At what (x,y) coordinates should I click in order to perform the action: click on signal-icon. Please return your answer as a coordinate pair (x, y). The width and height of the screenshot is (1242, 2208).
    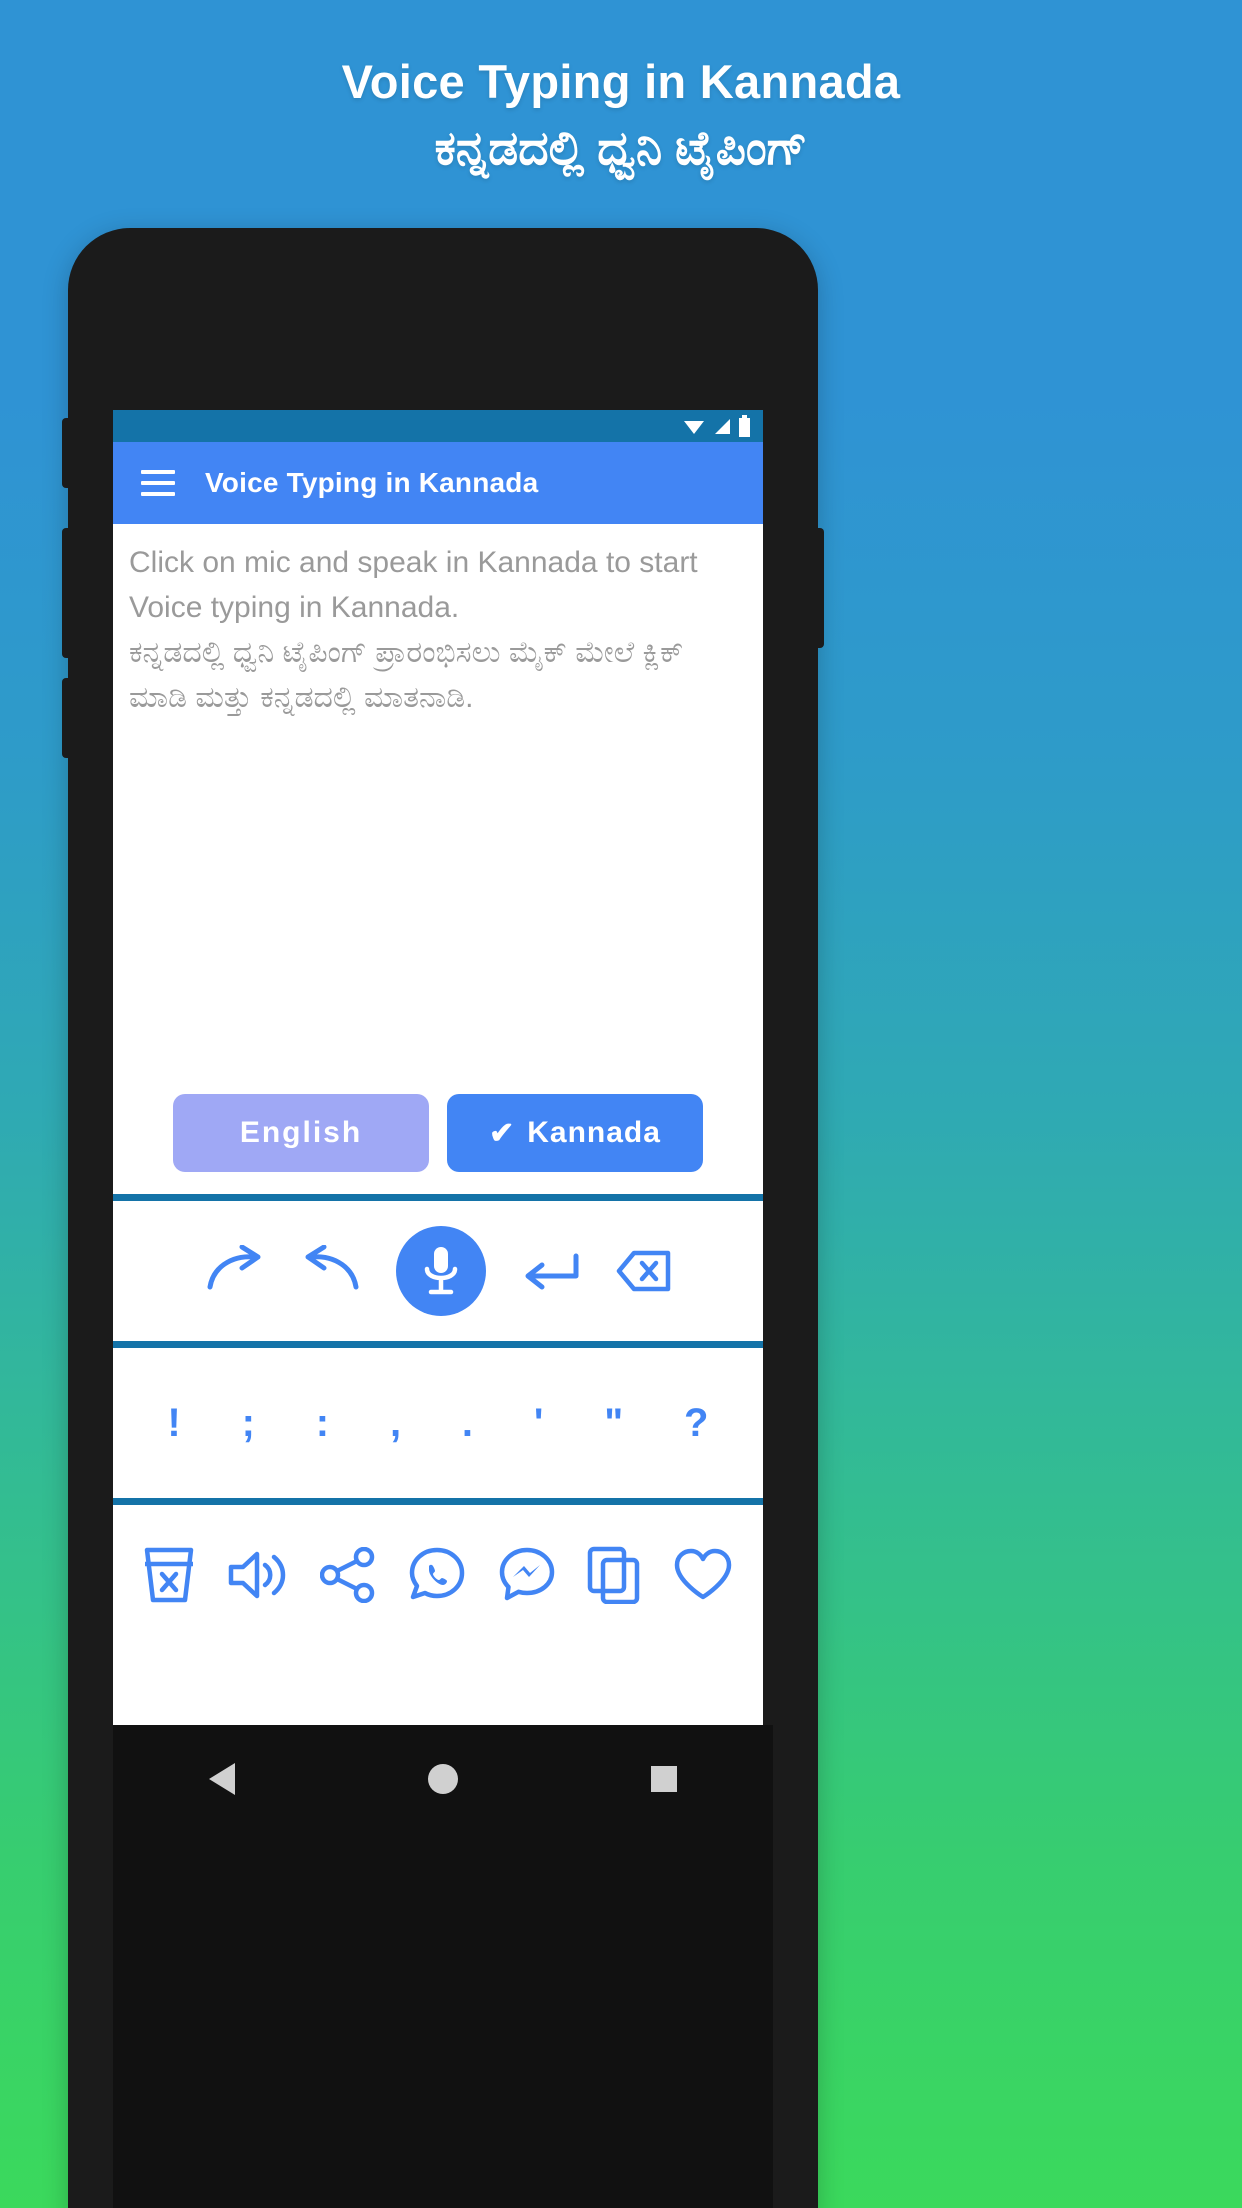
    Looking at the image, I should click on (722, 426).